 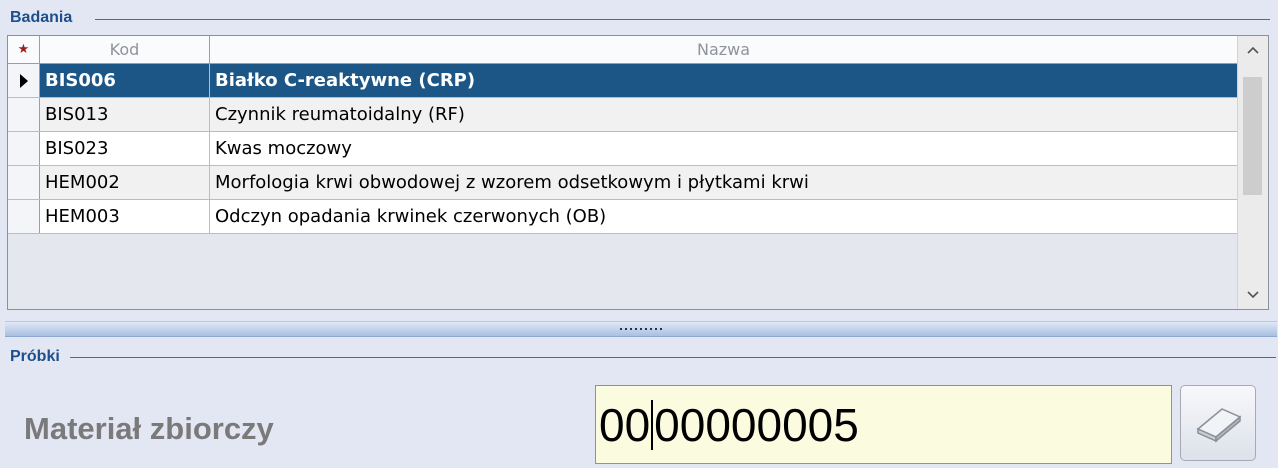 I want to click on scrollbar-thumb, so click(x=1252, y=136).